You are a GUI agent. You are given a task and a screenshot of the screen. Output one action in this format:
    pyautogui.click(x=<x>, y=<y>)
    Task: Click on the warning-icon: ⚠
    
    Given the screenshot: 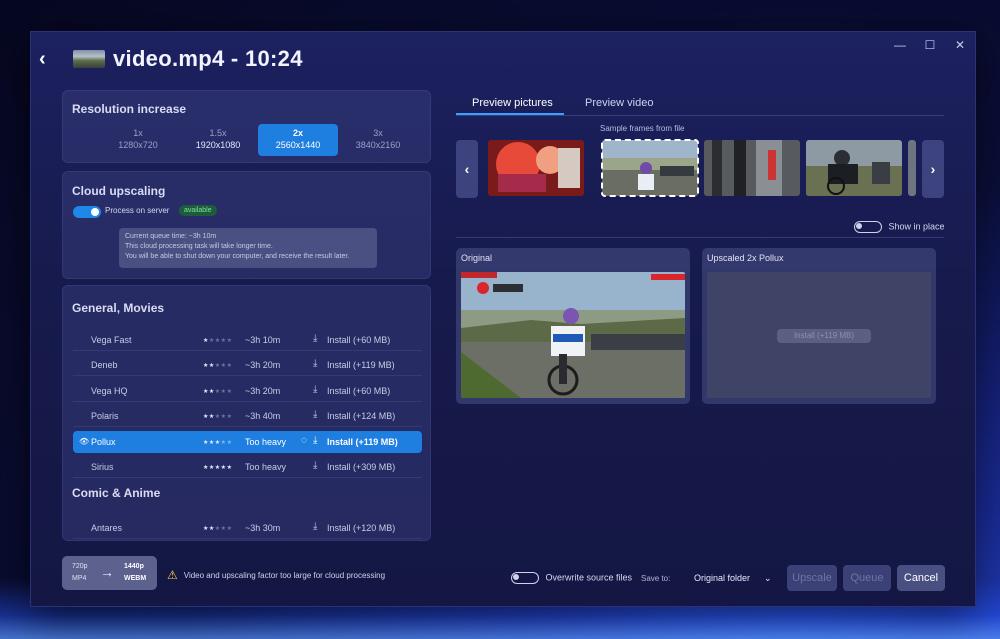 What is the action you would take?
    pyautogui.click(x=172, y=575)
    